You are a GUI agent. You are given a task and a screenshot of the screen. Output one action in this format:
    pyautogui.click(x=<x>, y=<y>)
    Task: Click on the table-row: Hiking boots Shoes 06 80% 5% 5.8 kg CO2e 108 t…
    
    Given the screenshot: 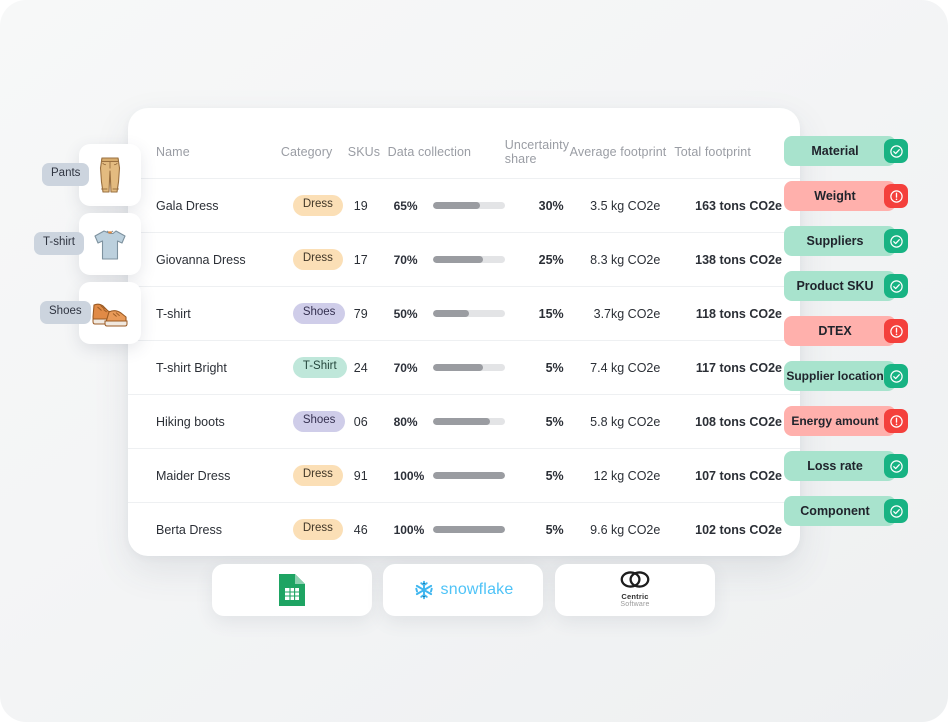 What is the action you would take?
    pyautogui.click(x=464, y=421)
    